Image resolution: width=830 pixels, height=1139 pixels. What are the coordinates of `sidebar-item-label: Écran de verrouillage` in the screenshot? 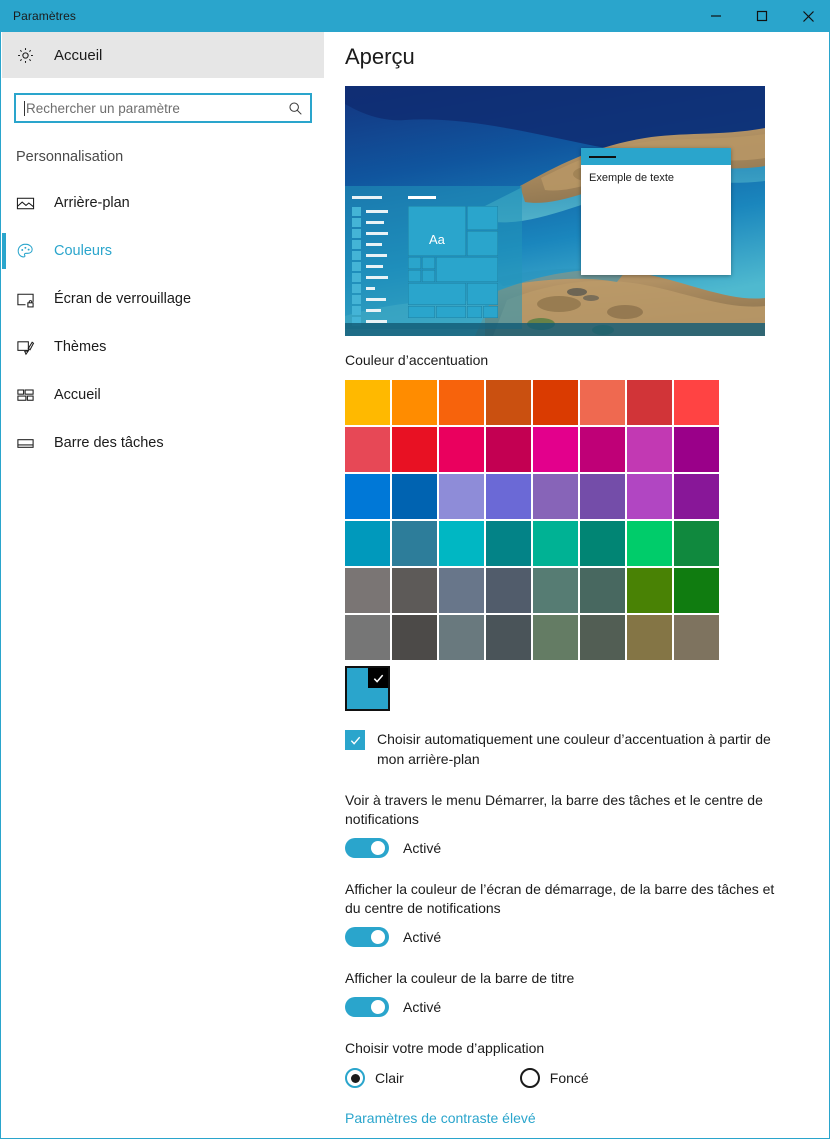 It's located at (123, 299).